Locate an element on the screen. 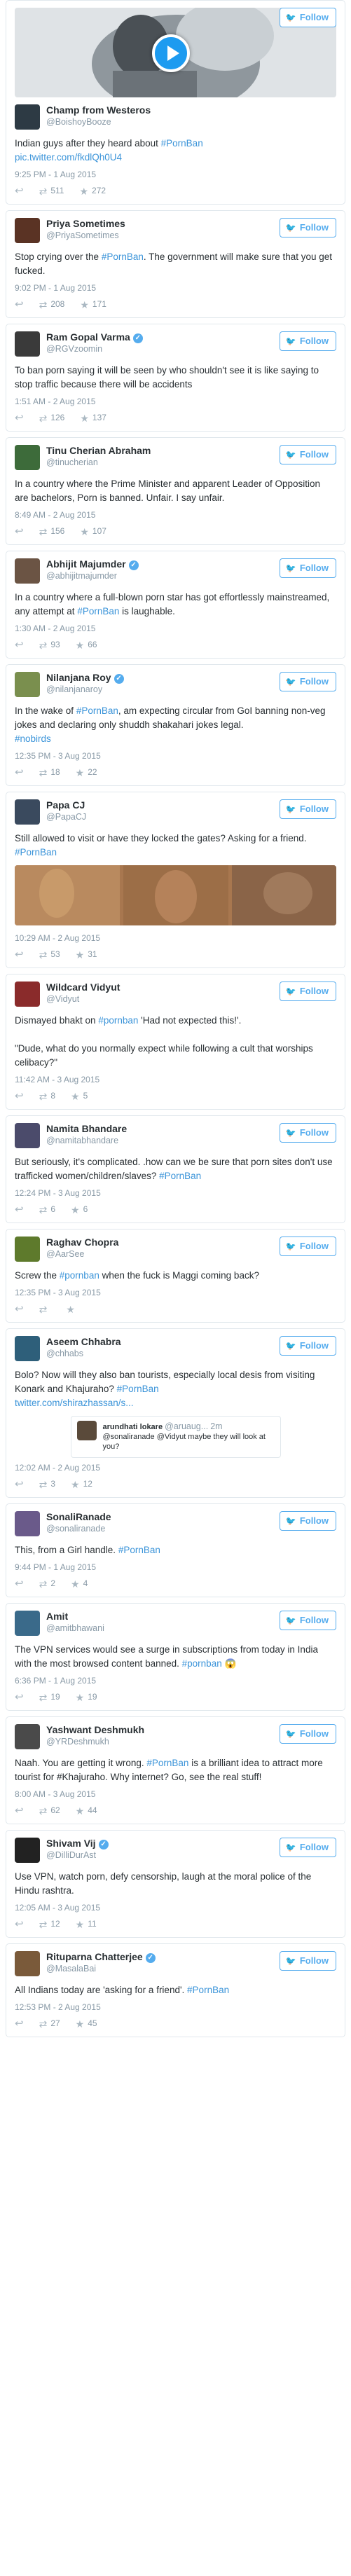 The width and height of the screenshot is (351, 2576). author-name-text: SonaliRanade is located at coordinates (78, 1516).